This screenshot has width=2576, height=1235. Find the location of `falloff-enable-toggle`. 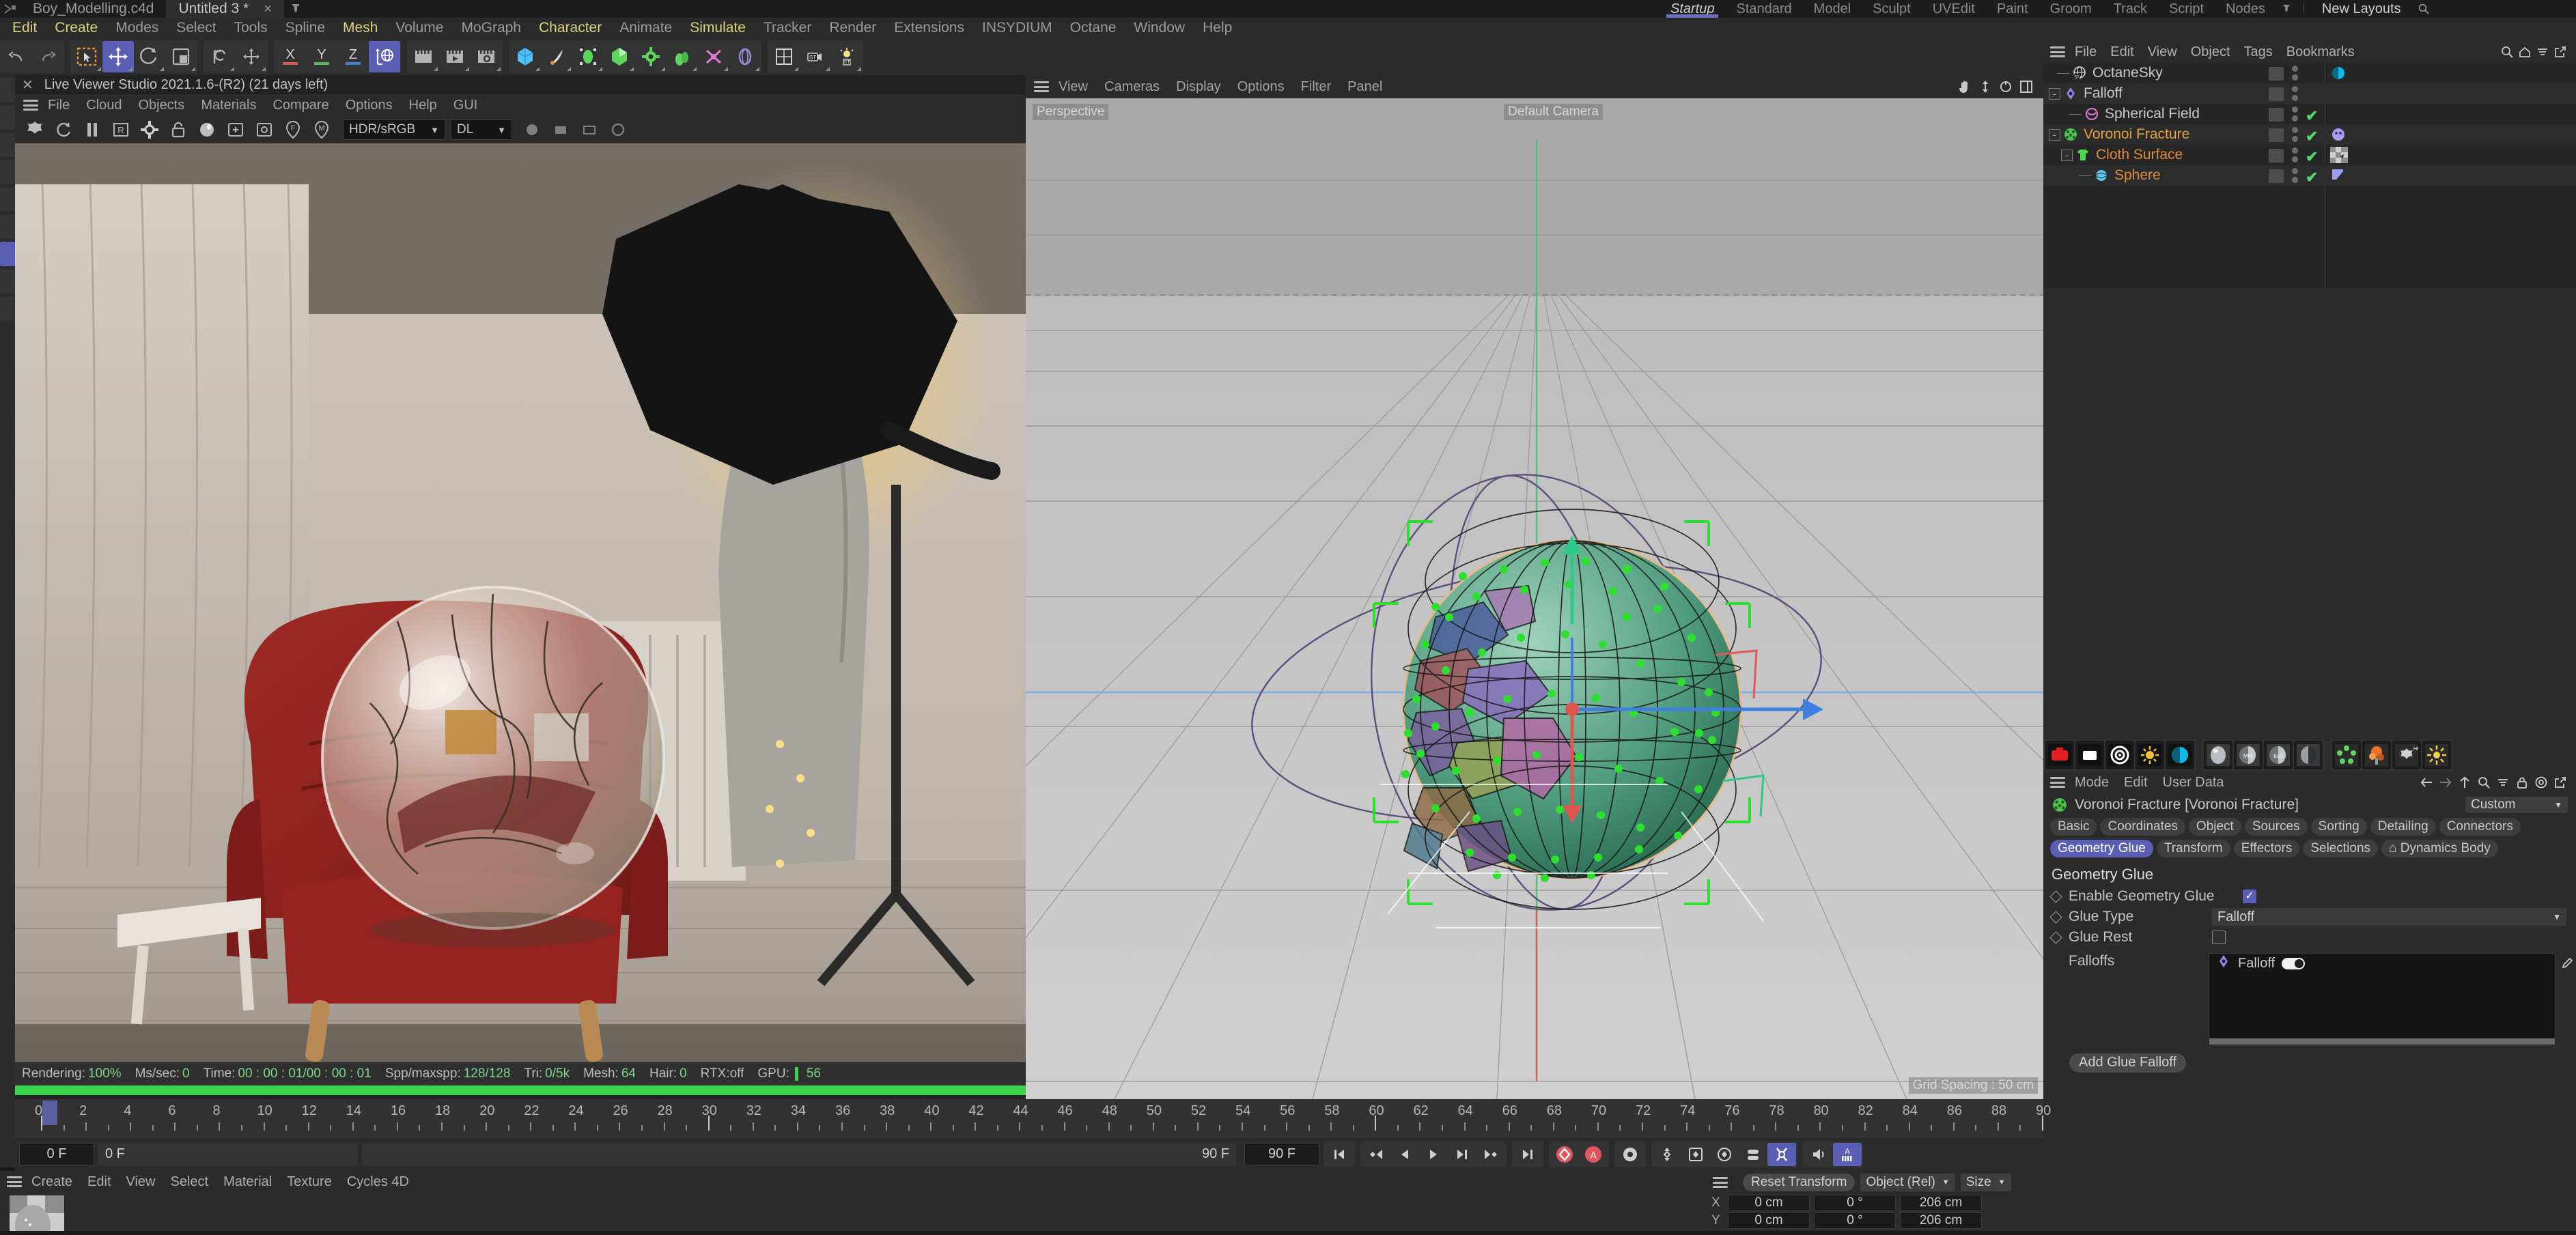

falloff-enable-toggle is located at coordinates (2294, 963).